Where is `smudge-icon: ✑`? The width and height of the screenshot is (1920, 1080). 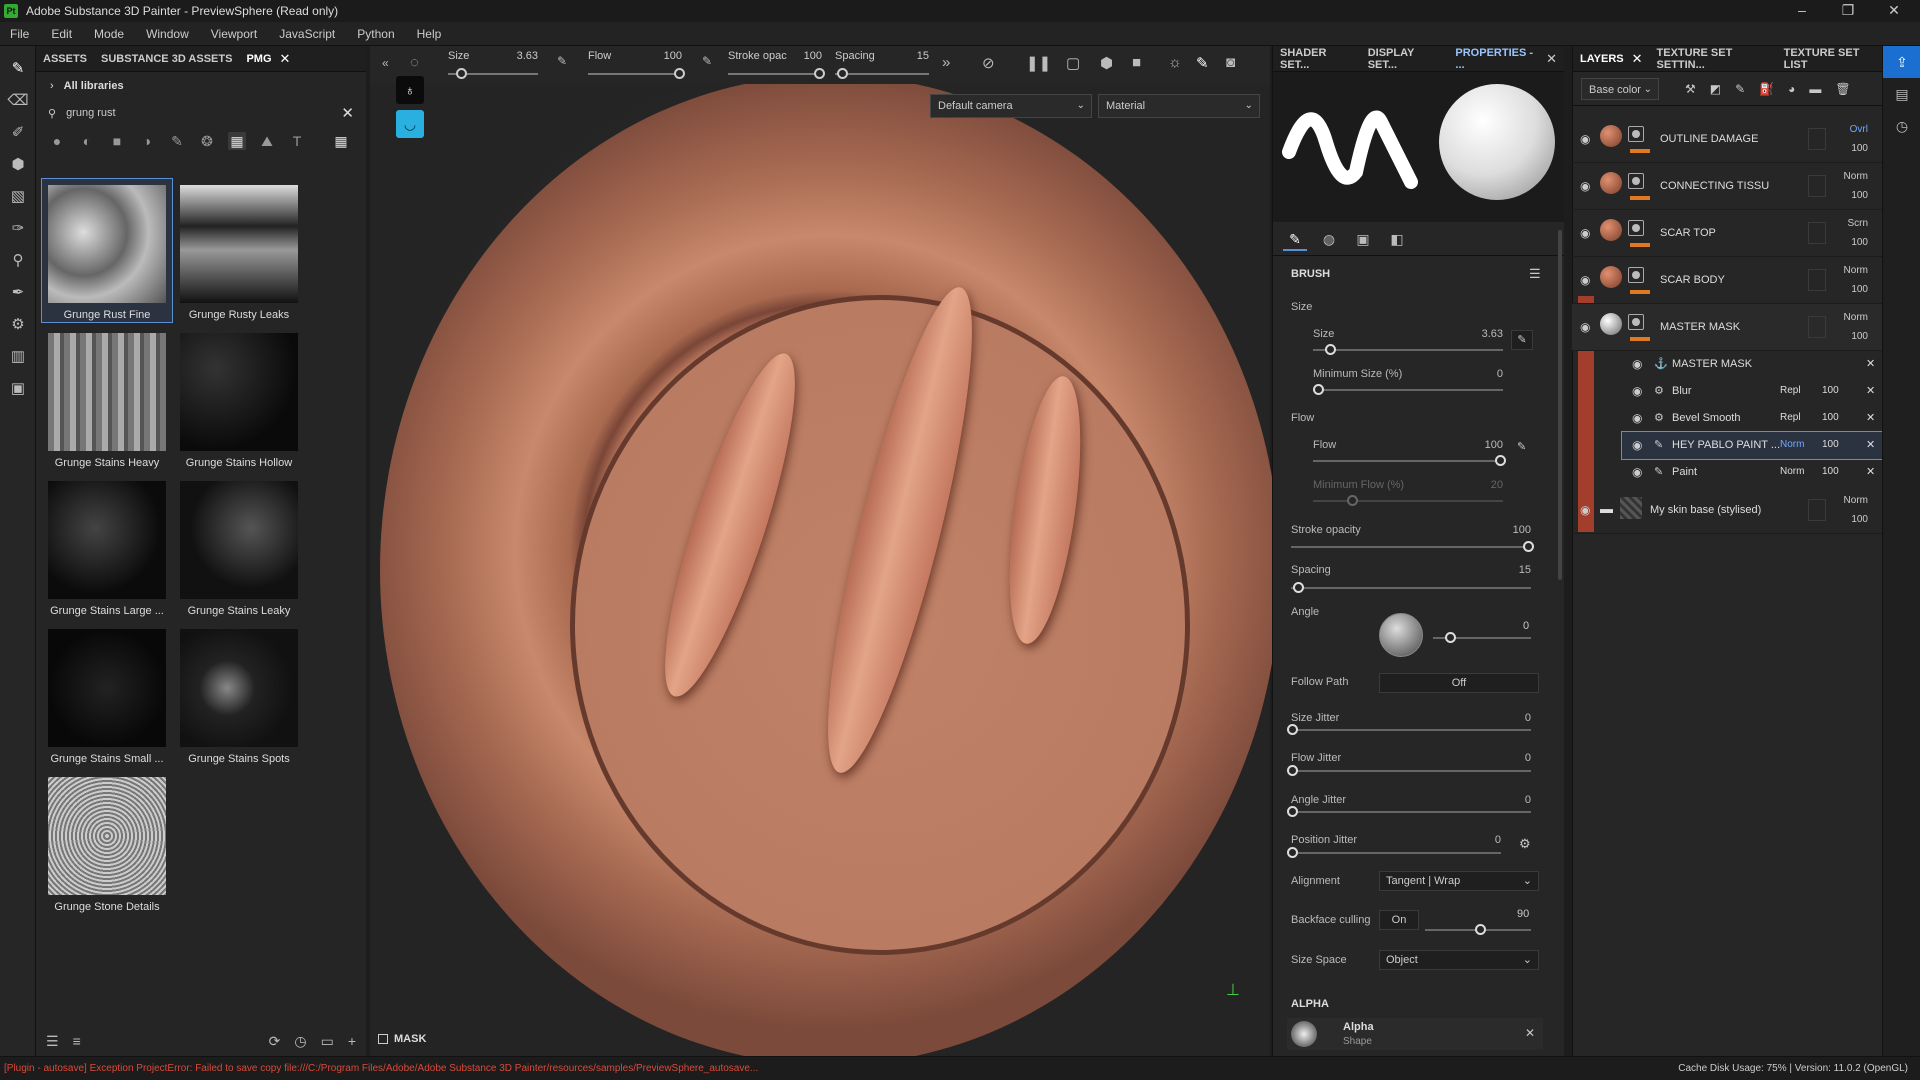 smudge-icon: ✑ is located at coordinates (18, 228).